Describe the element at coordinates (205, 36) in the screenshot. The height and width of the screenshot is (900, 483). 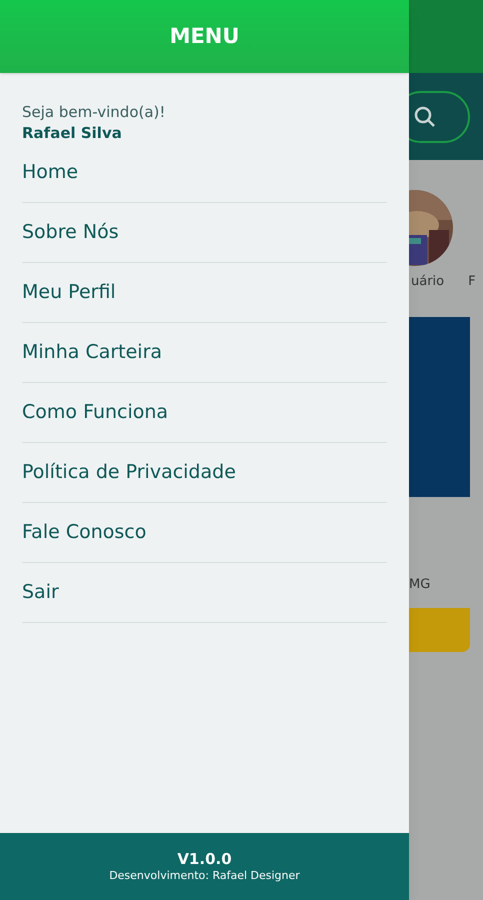
I see `menu-title: MENU` at that location.